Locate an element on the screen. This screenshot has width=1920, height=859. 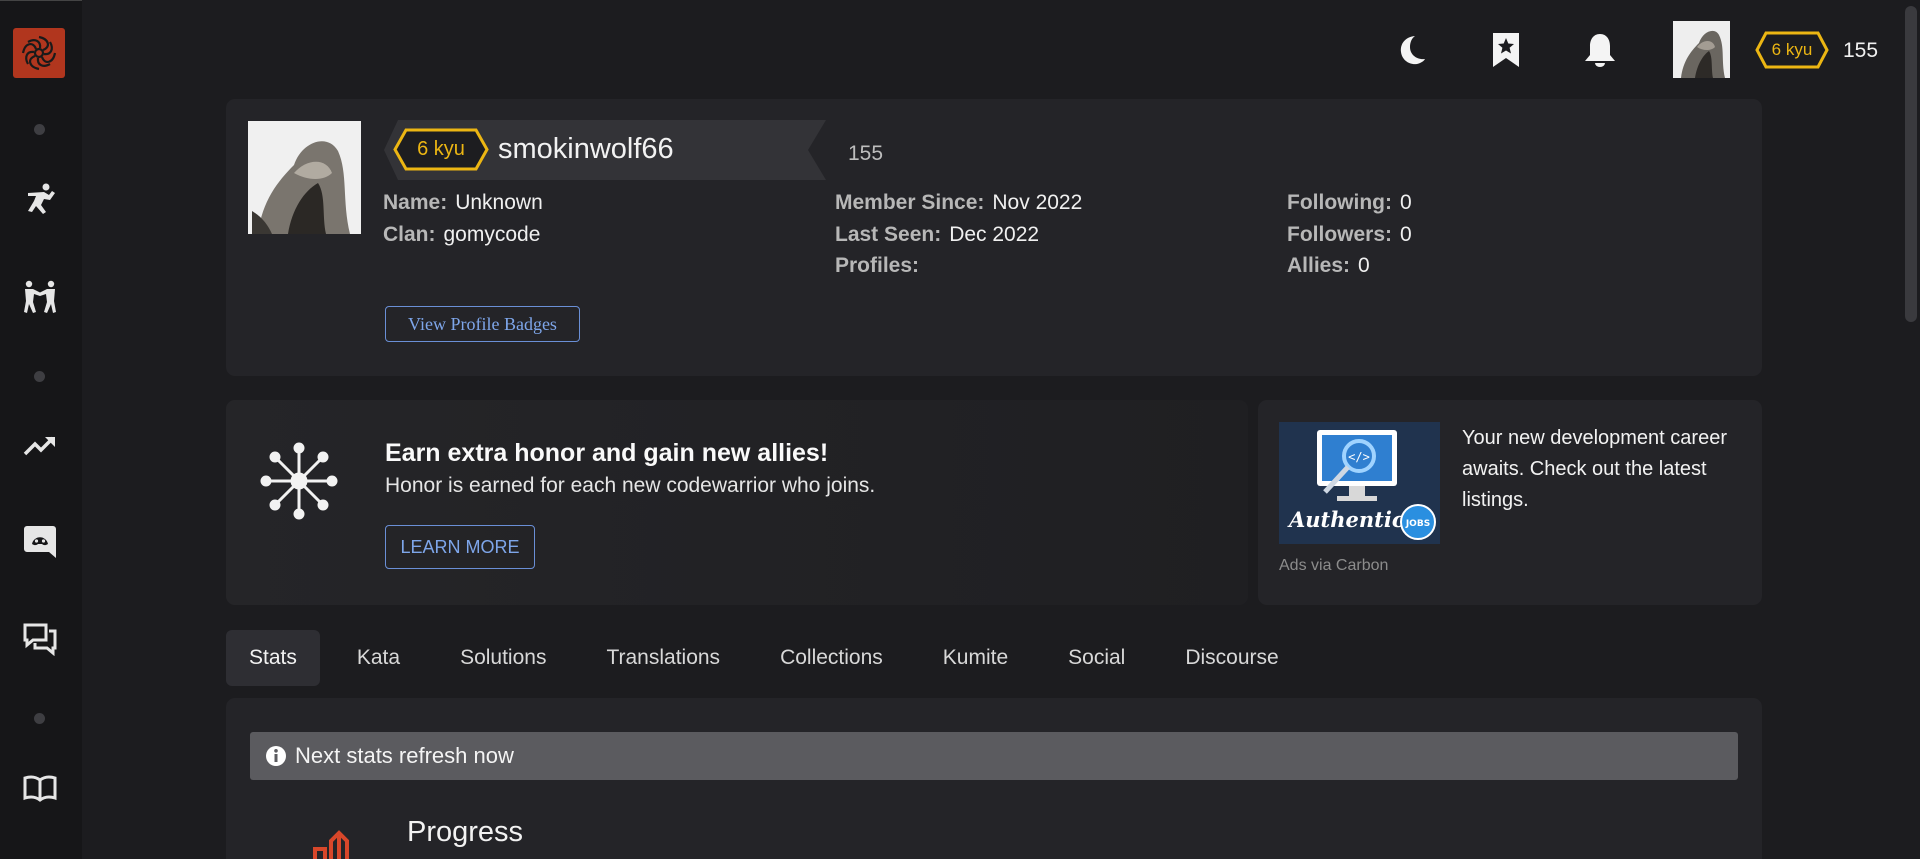
profiles-label: Profiles: is located at coordinates (877, 265).